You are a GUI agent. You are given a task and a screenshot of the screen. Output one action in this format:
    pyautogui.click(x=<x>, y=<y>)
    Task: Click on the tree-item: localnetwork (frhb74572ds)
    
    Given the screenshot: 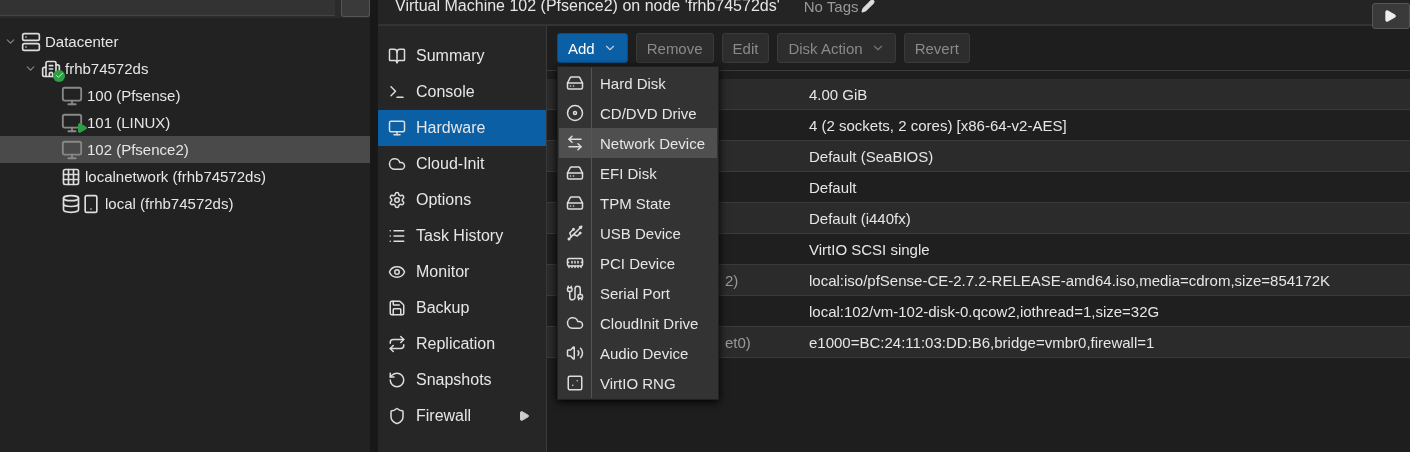 What is the action you would take?
    pyautogui.click(x=185, y=176)
    